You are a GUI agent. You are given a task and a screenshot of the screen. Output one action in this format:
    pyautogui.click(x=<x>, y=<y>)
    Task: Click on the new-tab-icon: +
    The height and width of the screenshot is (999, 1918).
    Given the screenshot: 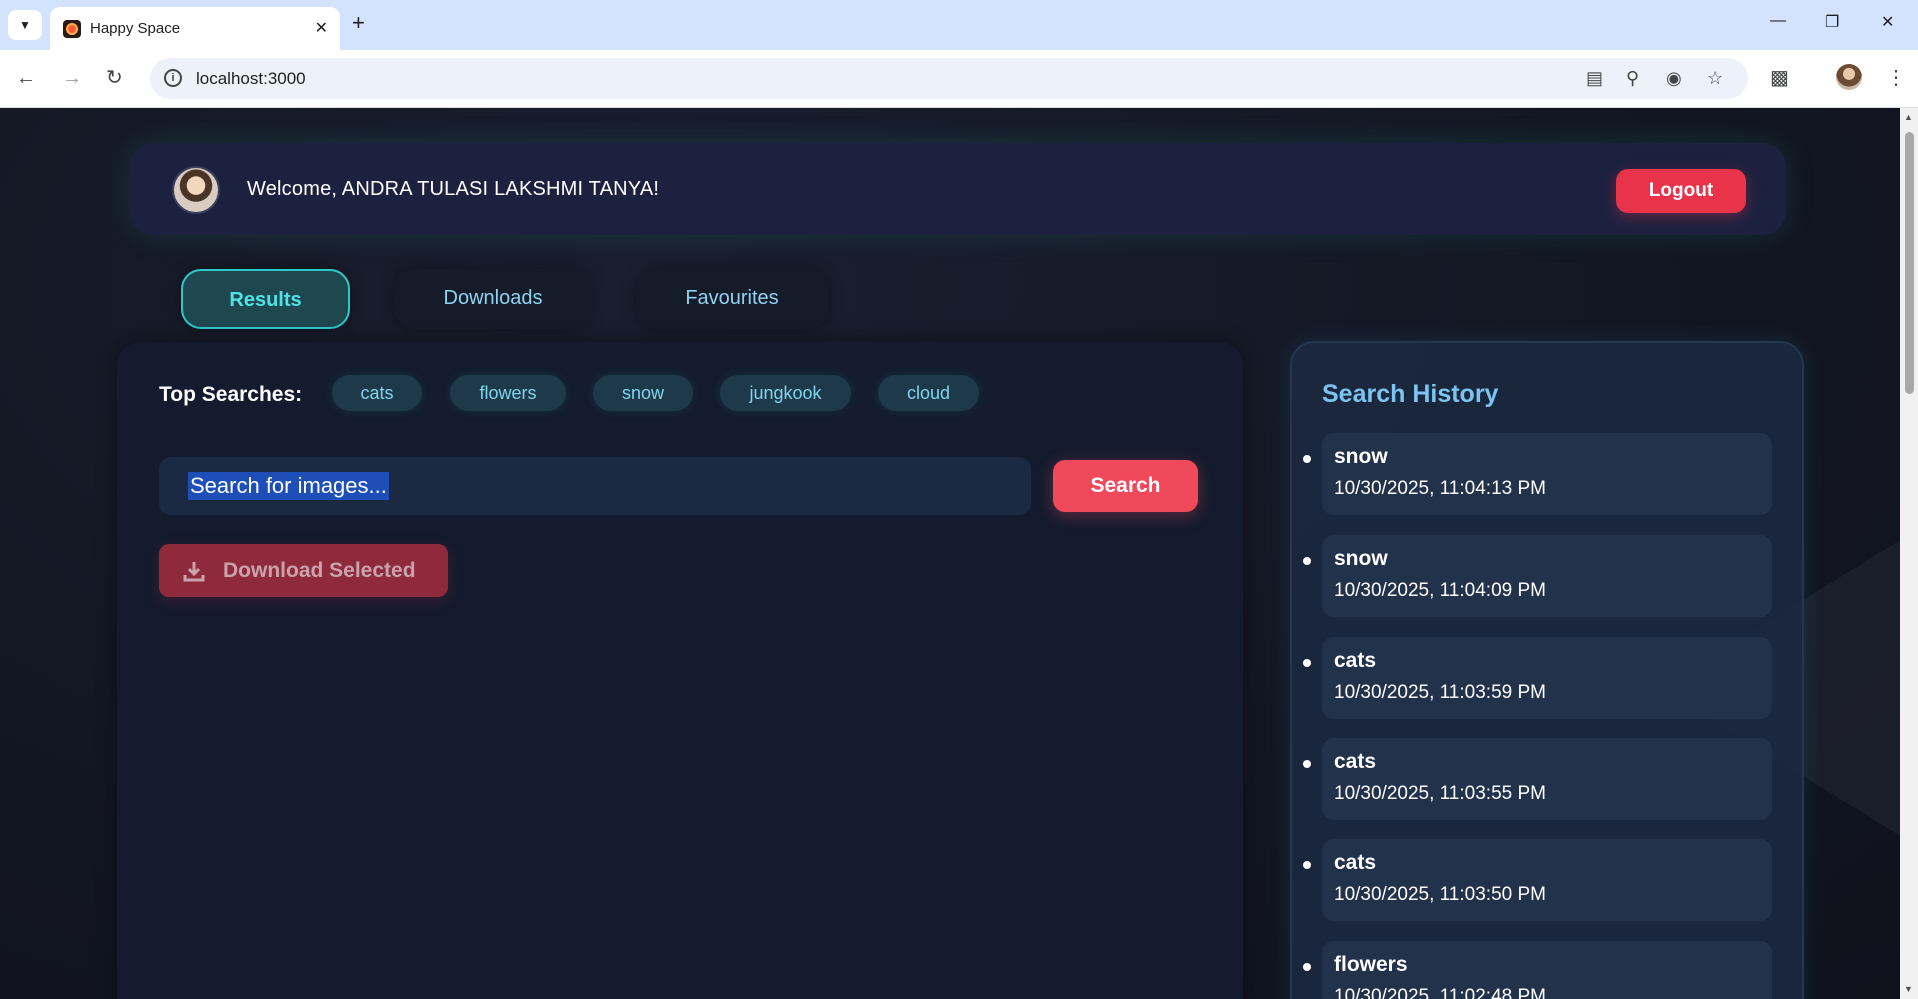 What is the action you would take?
    pyautogui.click(x=358, y=23)
    